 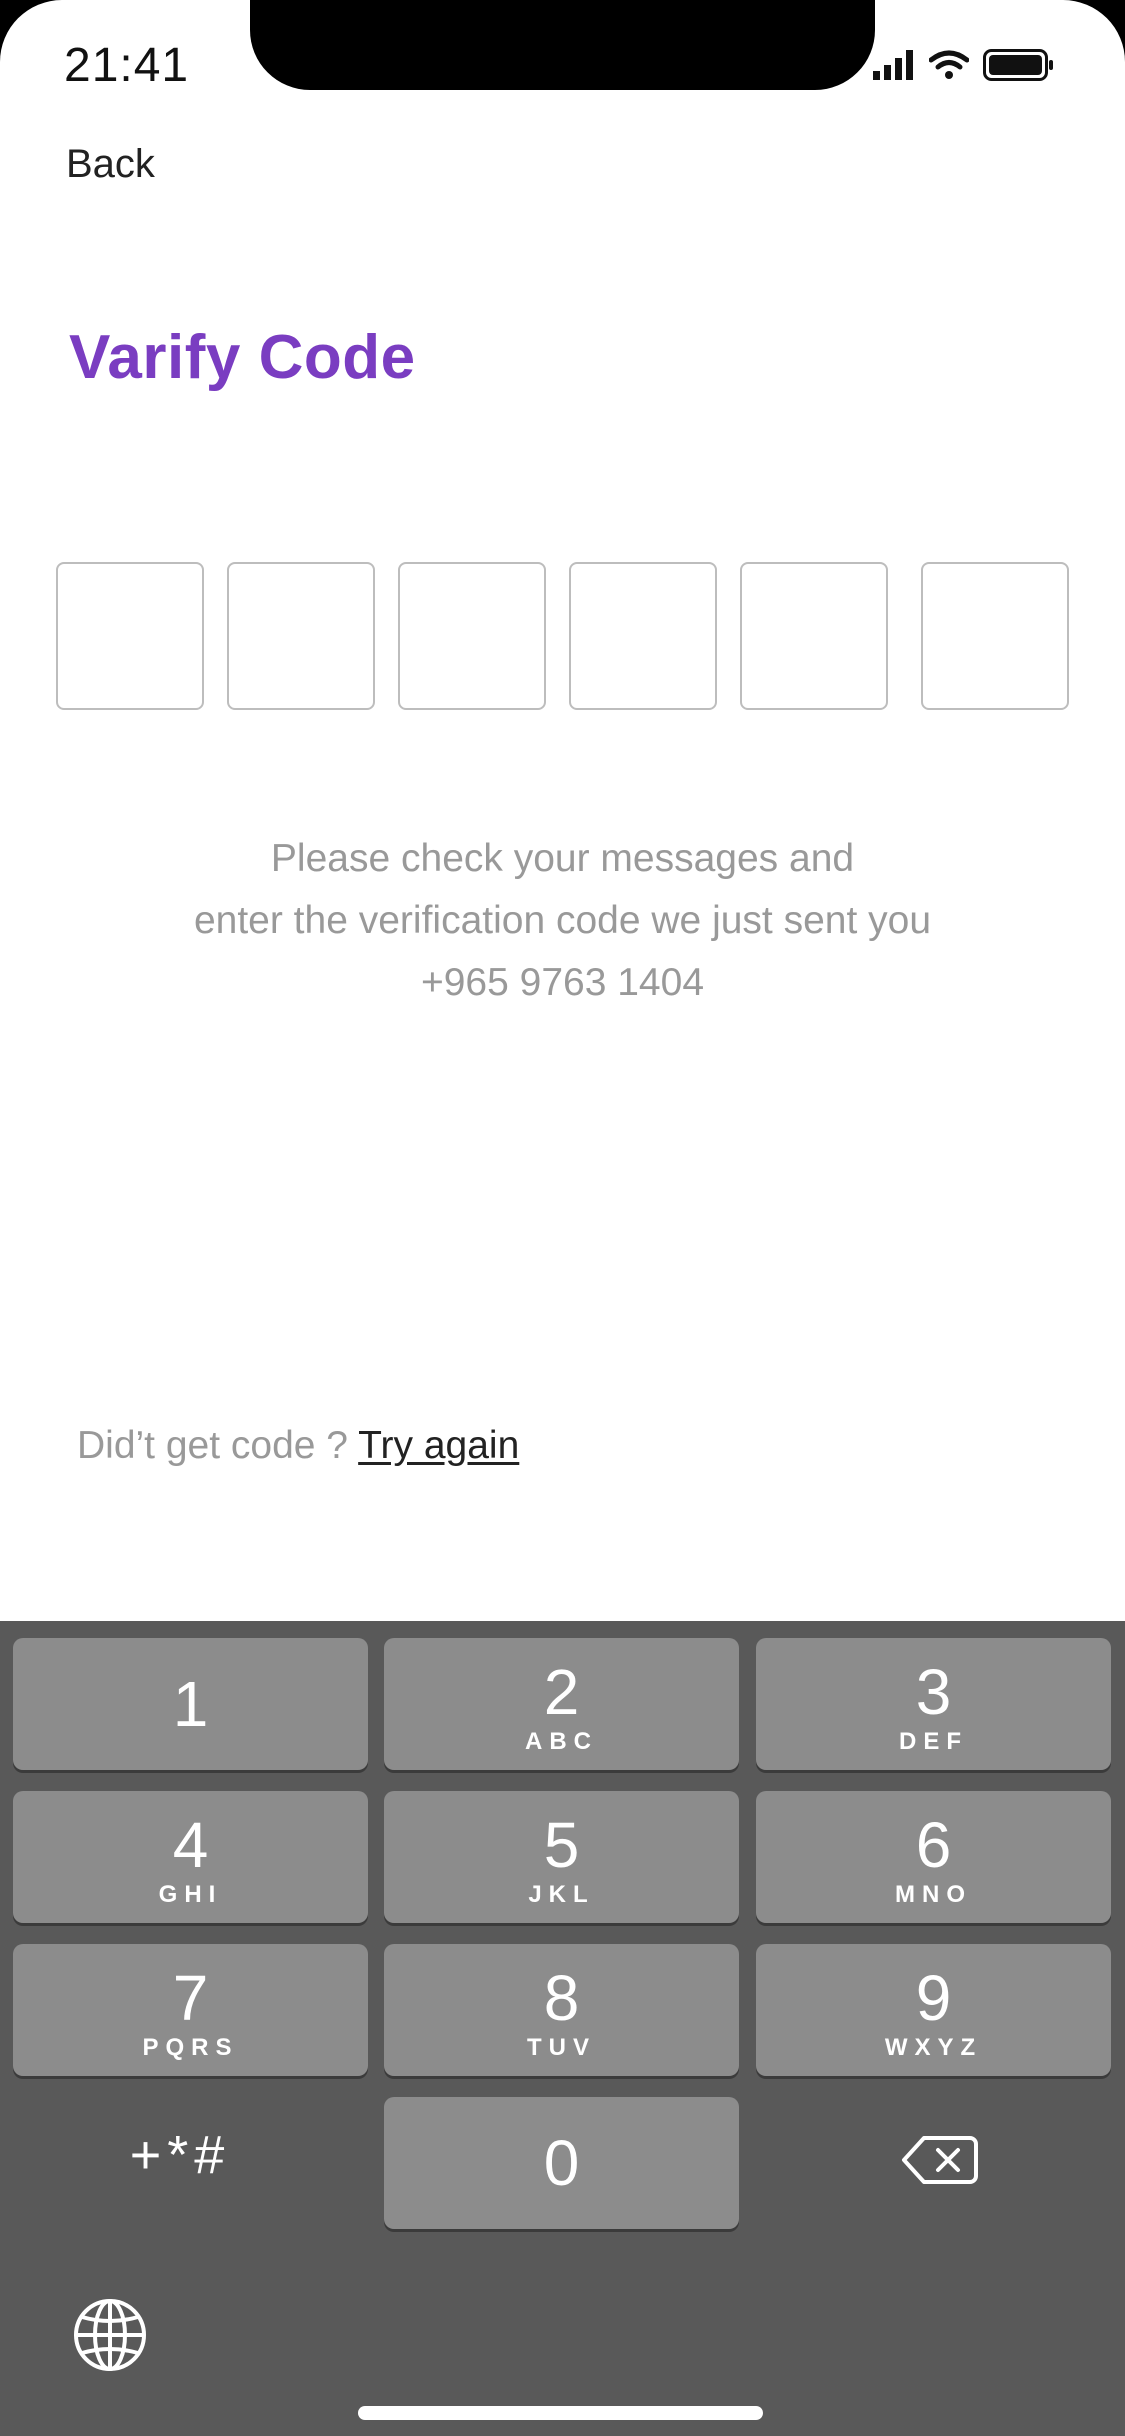 What do you see at coordinates (127, 65) in the screenshot?
I see `status-time: 21:41` at bounding box center [127, 65].